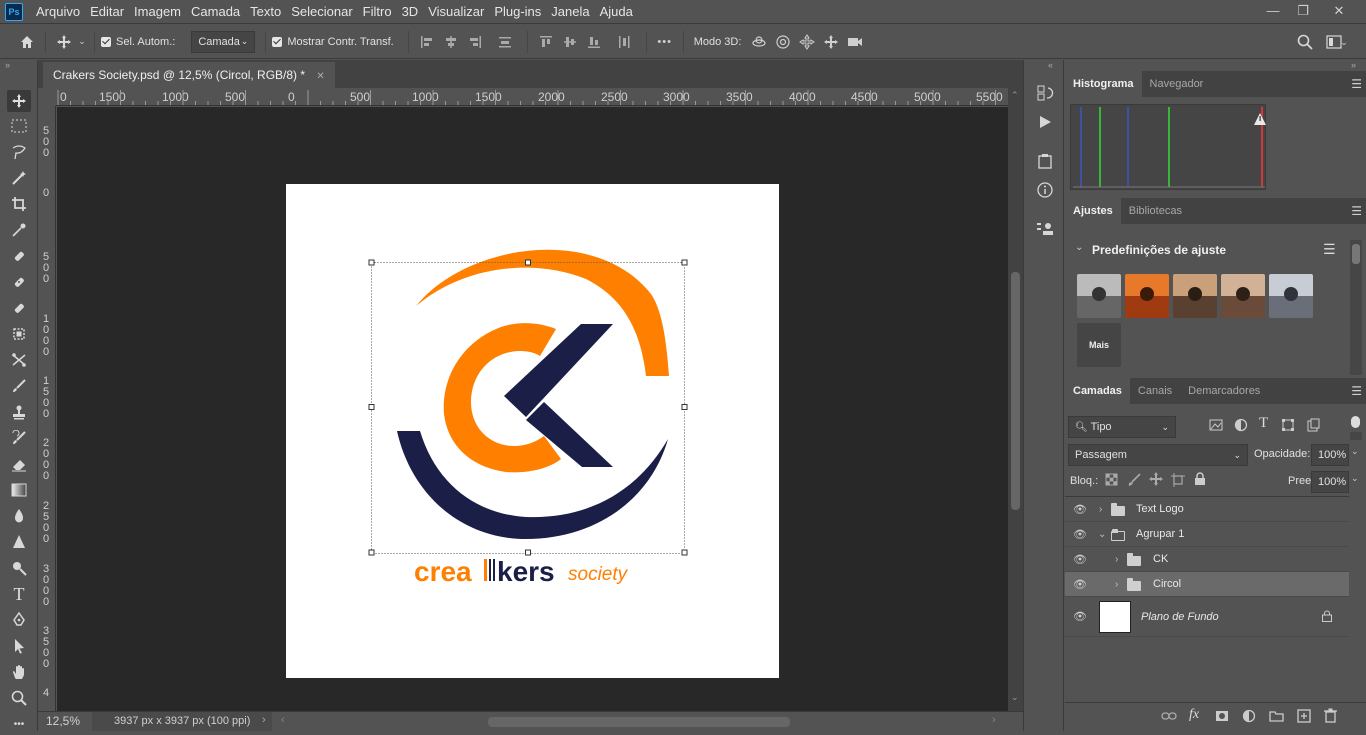 This screenshot has width=1366, height=735. I want to click on distribute-vertical-icon, so click(624, 42).